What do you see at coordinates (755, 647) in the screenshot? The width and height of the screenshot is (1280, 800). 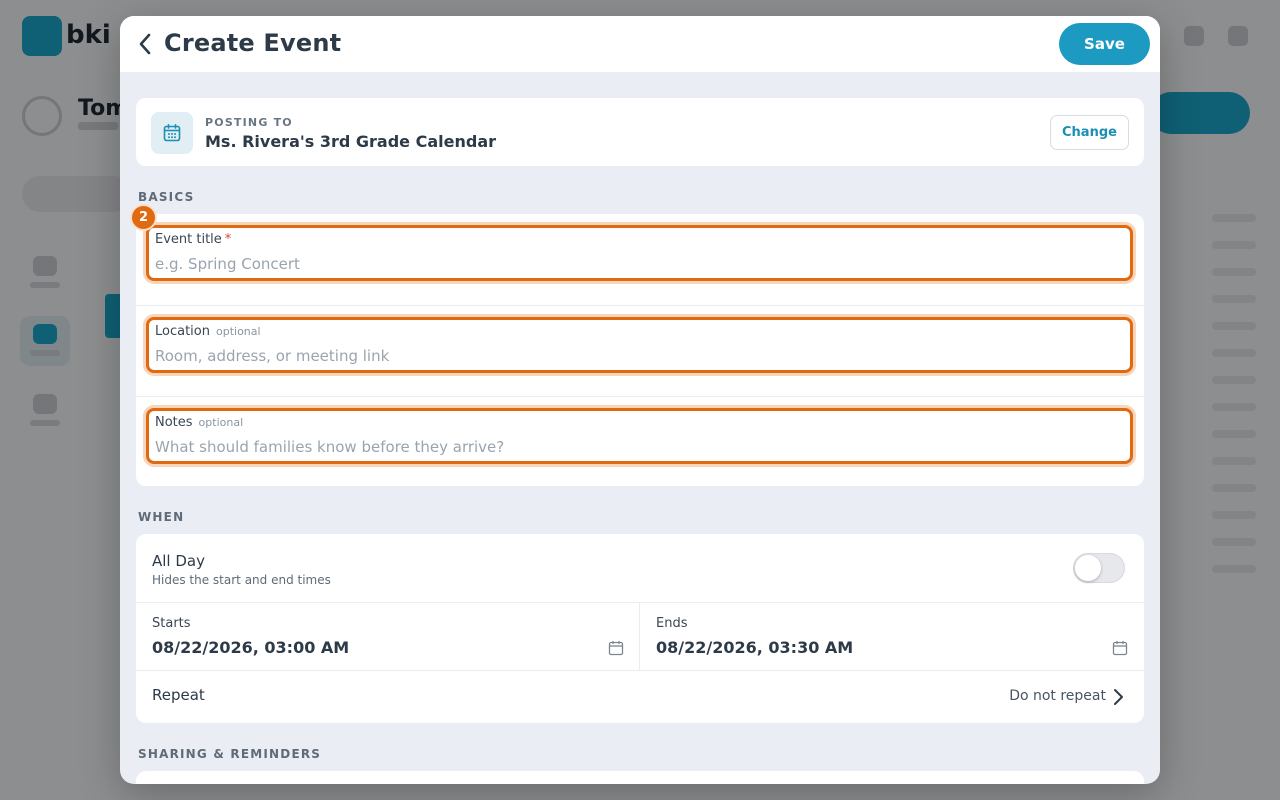 I see `ends-value: 08/22/2026, 03:30 AM` at bounding box center [755, 647].